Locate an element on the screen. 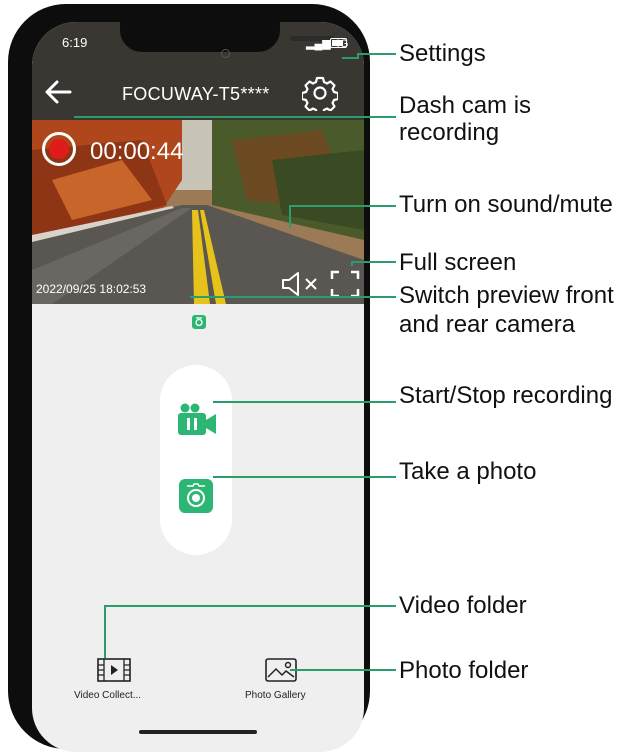  recording-timer: 00:00:44 is located at coordinates (137, 151).